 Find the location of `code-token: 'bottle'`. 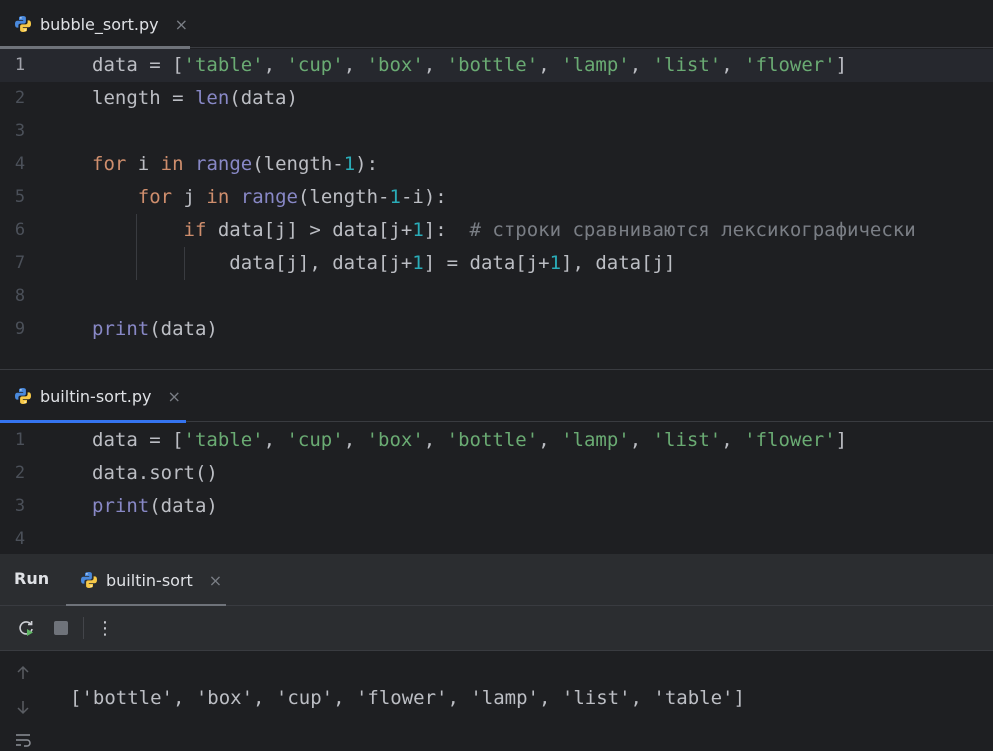

code-token: 'bottle' is located at coordinates (492, 440).